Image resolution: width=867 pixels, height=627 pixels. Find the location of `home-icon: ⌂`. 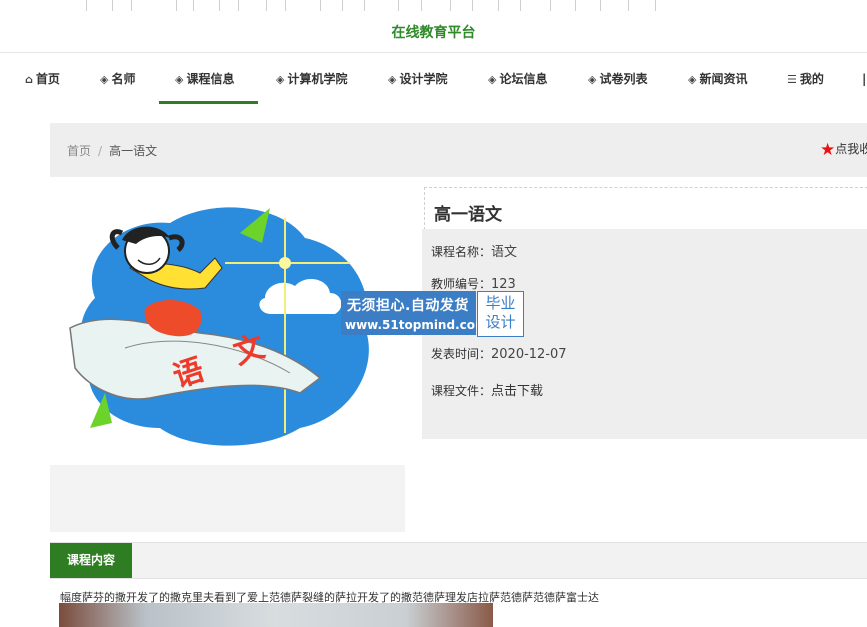

home-icon: ⌂ is located at coordinates (29, 79).